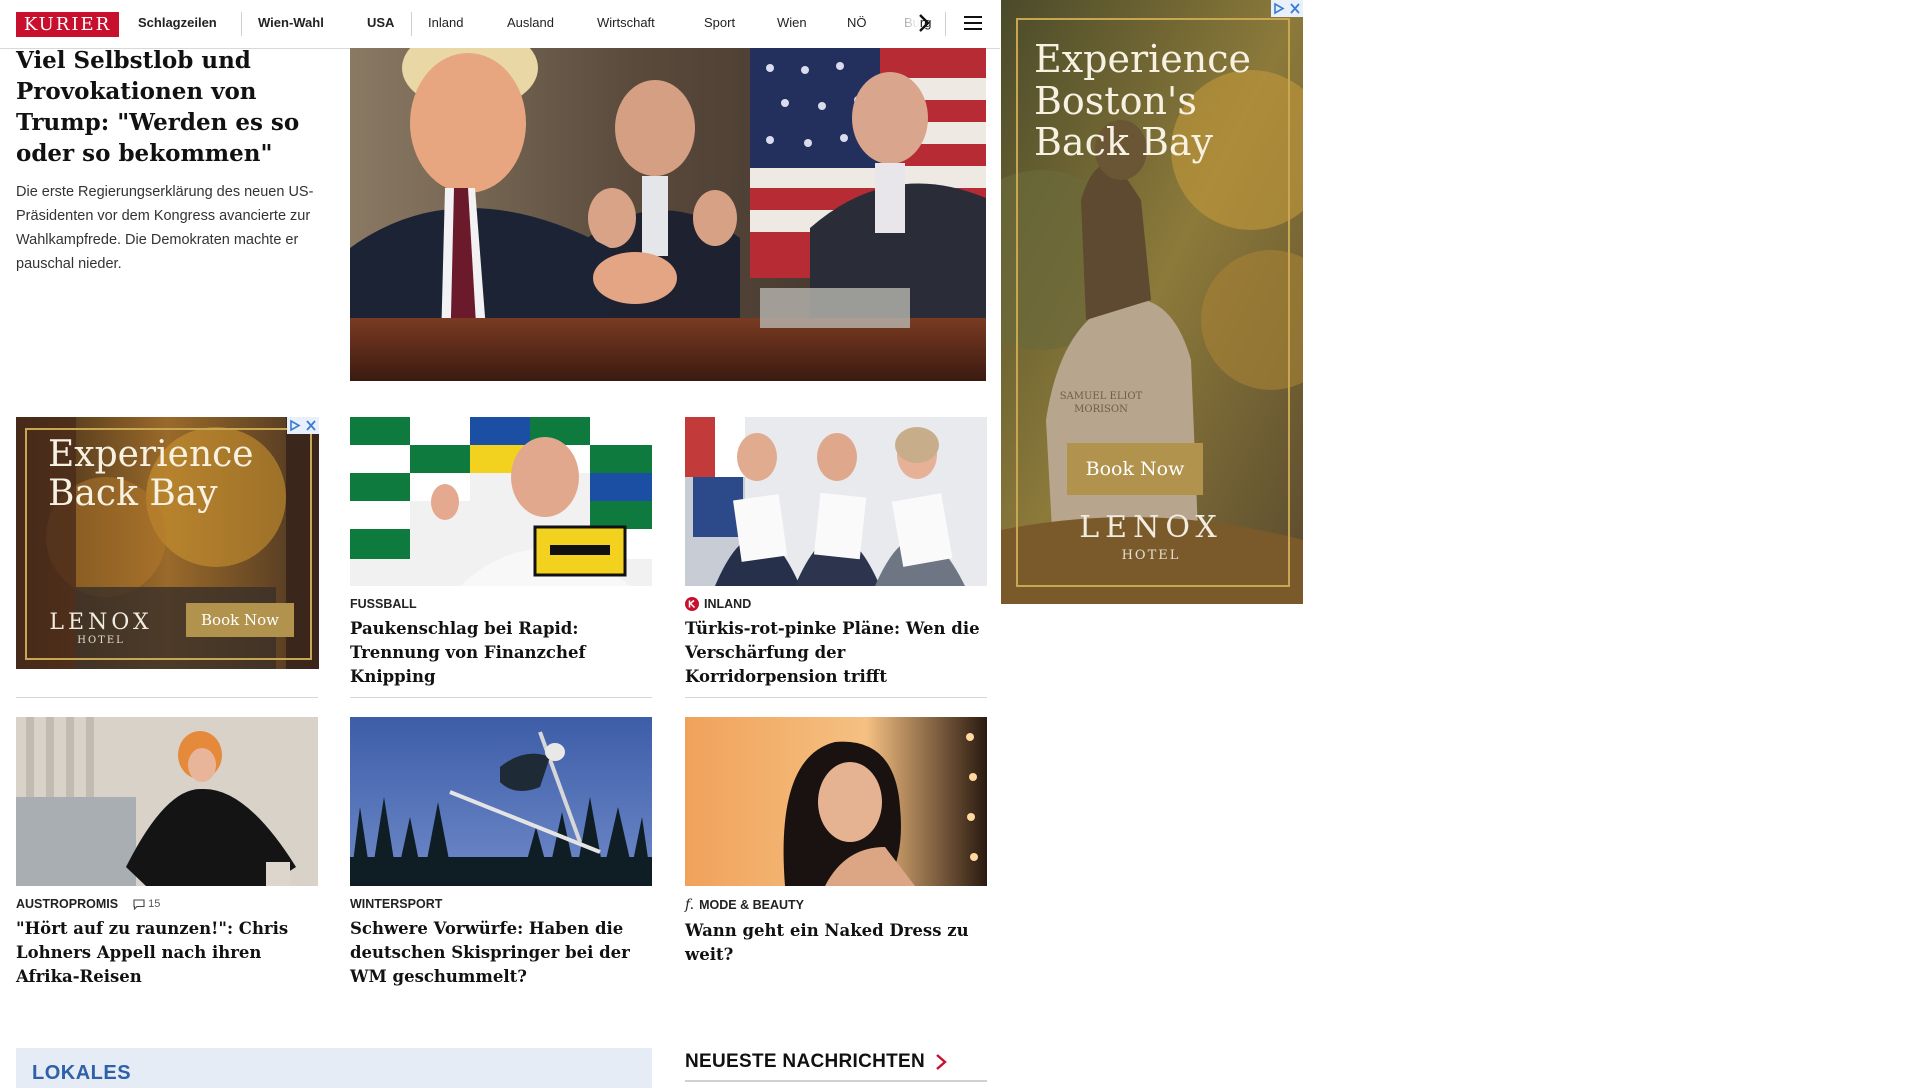 Image resolution: width=1920 pixels, height=1088 pixels. I want to click on section-underline, so click(836, 1081).